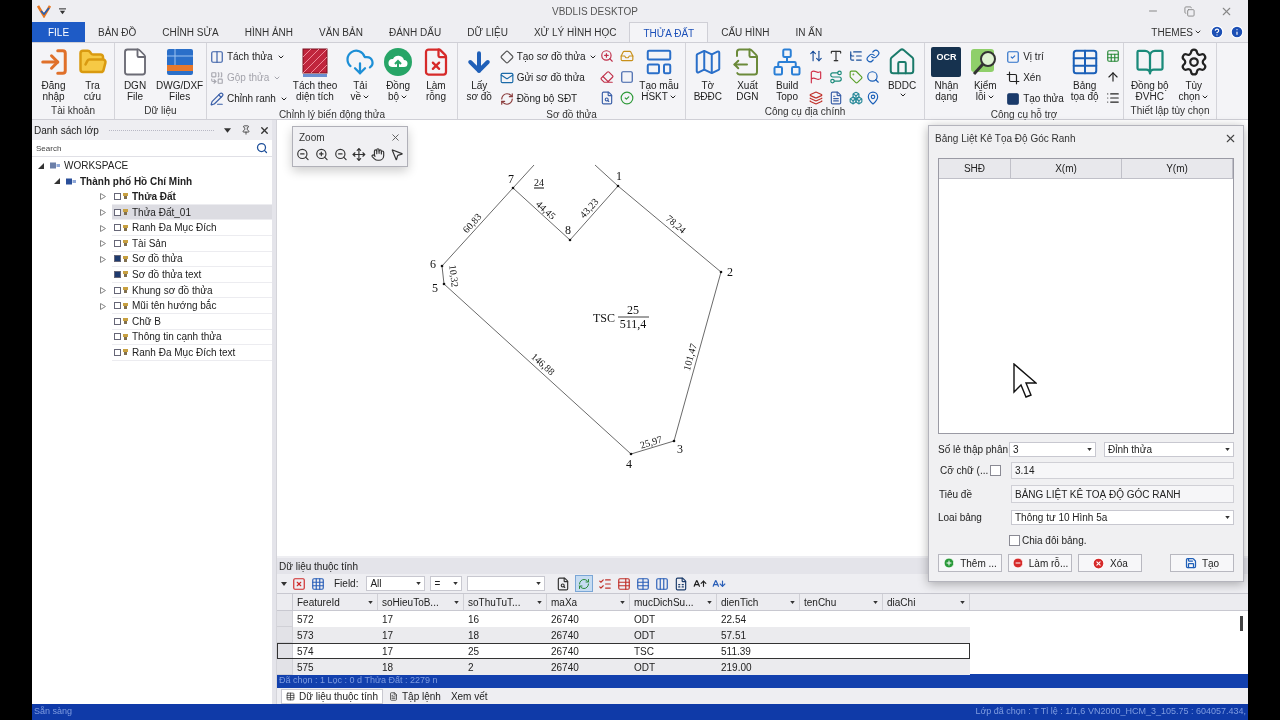  What do you see at coordinates (548, 77) in the screenshot?
I see `ribbon-button: Gửi sơ đồ thửa` at bounding box center [548, 77].